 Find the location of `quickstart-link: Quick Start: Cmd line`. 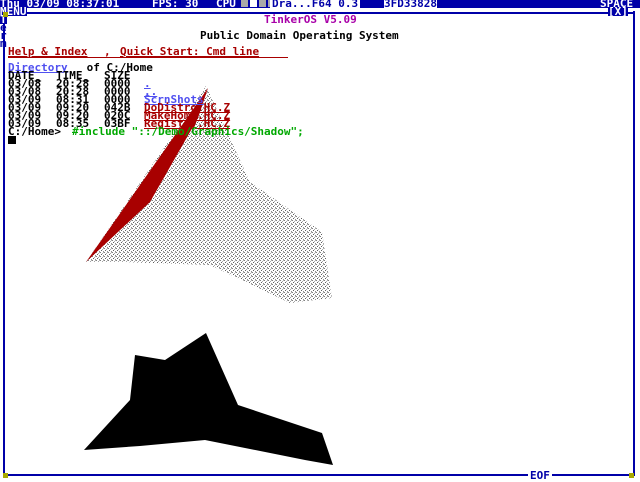

quickstart-link: Quick Start: Cmd line is located at coordinates (189, 51).